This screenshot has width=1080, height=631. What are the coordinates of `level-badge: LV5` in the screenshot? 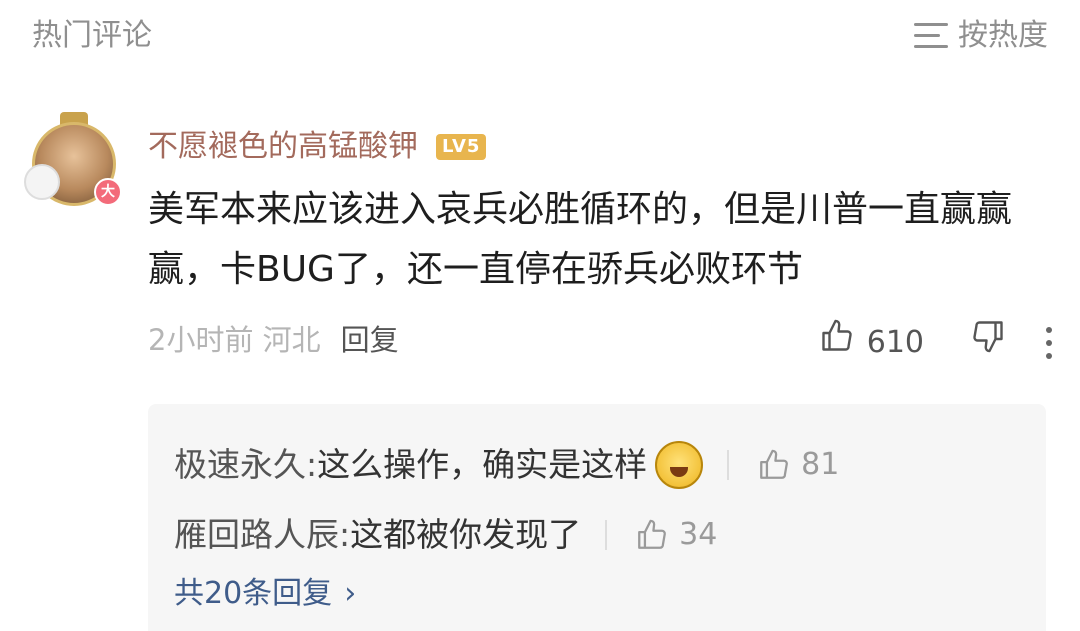 It's located at (461, 147).